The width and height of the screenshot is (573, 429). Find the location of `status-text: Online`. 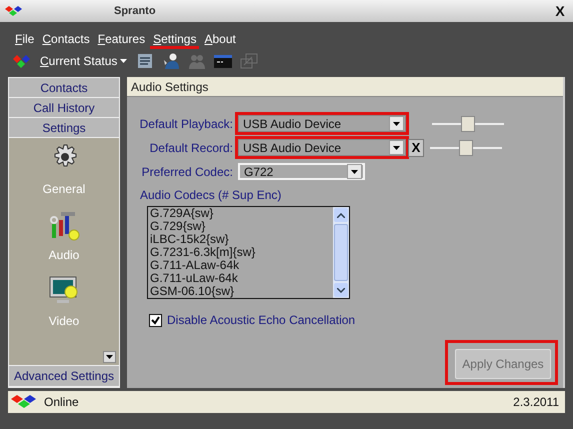

status-text: Online is located at coordinates (61, 402).